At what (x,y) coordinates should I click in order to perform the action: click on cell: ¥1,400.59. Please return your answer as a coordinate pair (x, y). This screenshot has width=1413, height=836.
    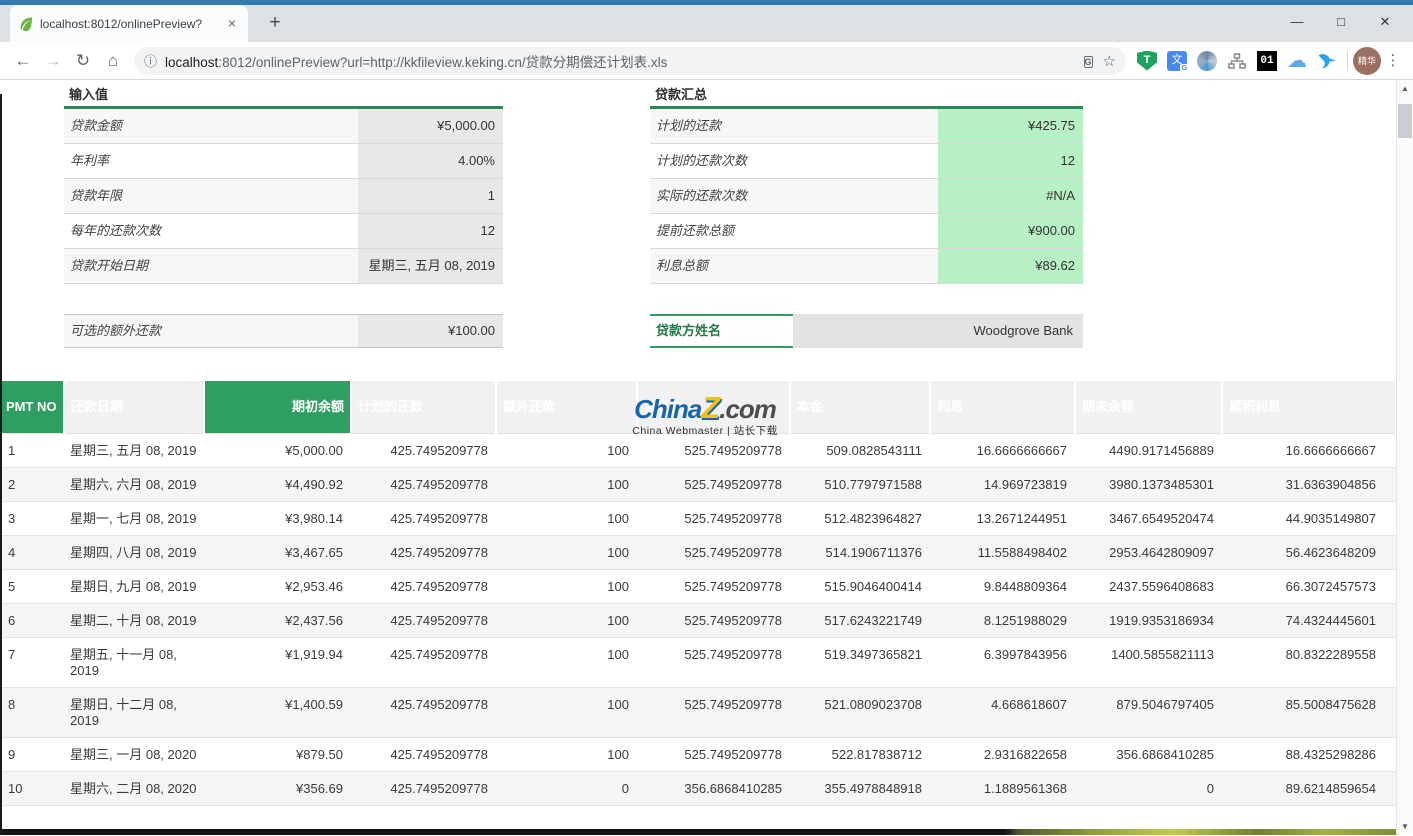
    Looking at the image, I should click on (314, 704).